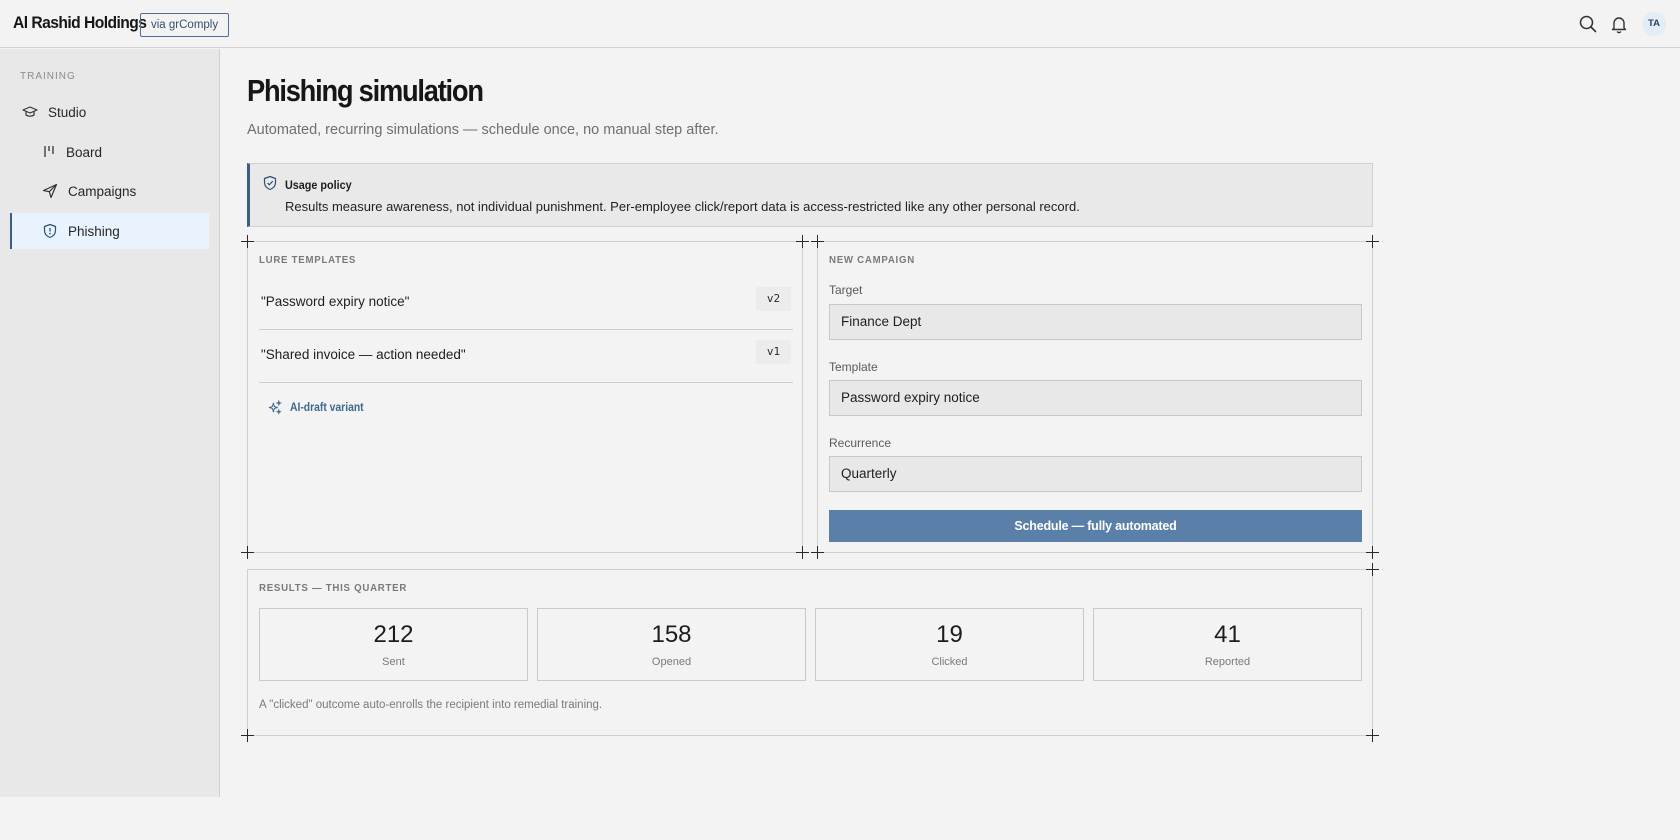 Image resolution: width=1680 pixels, height=840 pixels. What do you see at coordinates (185, 25) in the screenshot?
I see `via-grcomply-button: via grComply` at bounding box center [185, 25].